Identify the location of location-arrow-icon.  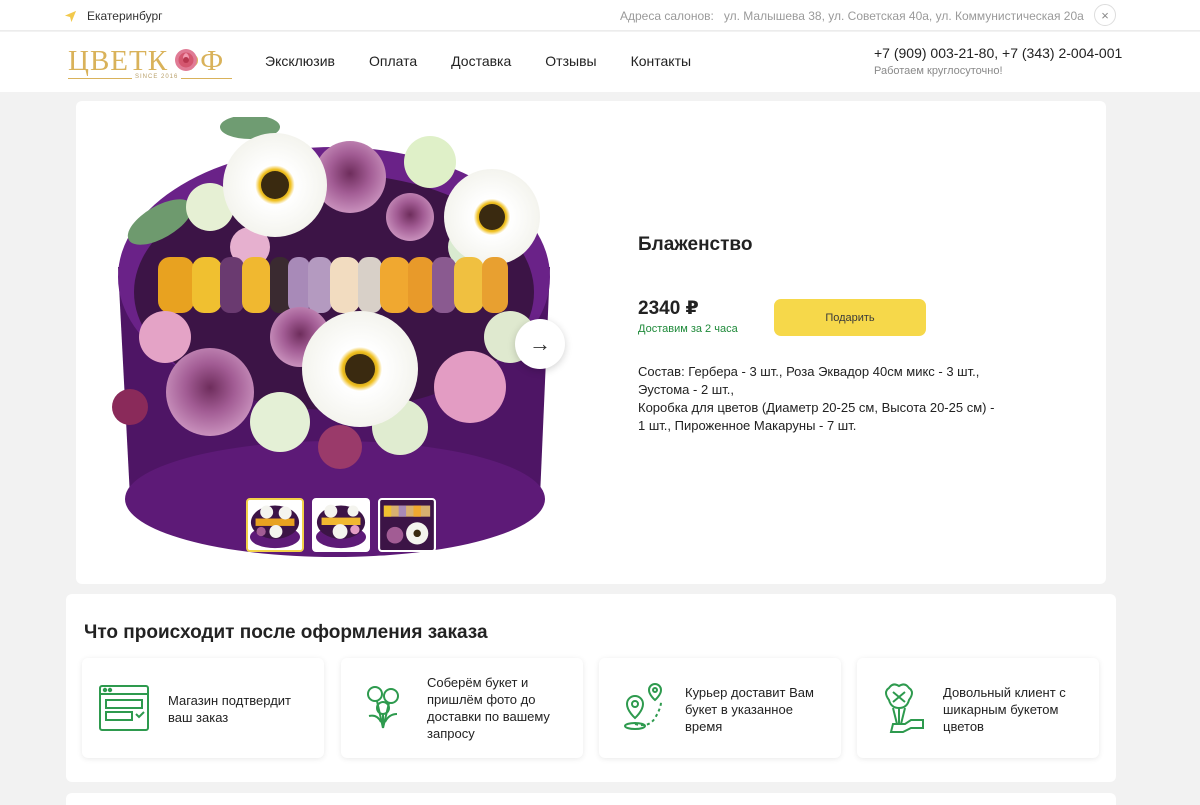
(70, 16).